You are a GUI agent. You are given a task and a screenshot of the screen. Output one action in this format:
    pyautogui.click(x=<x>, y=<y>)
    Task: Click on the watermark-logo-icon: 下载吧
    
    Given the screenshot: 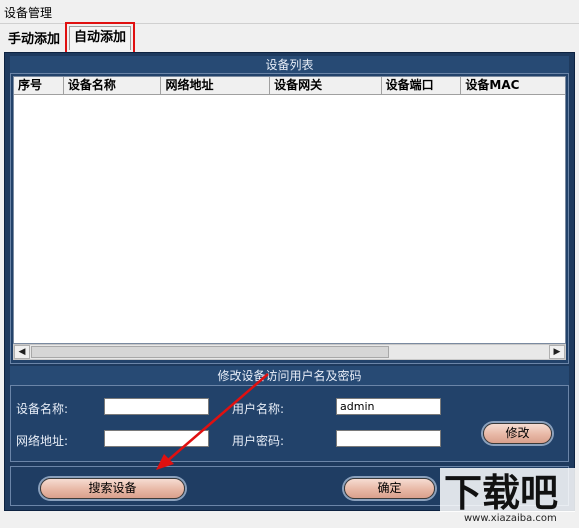 What is the action you would take?
    pyautogui.click(x=507, y=491)
    